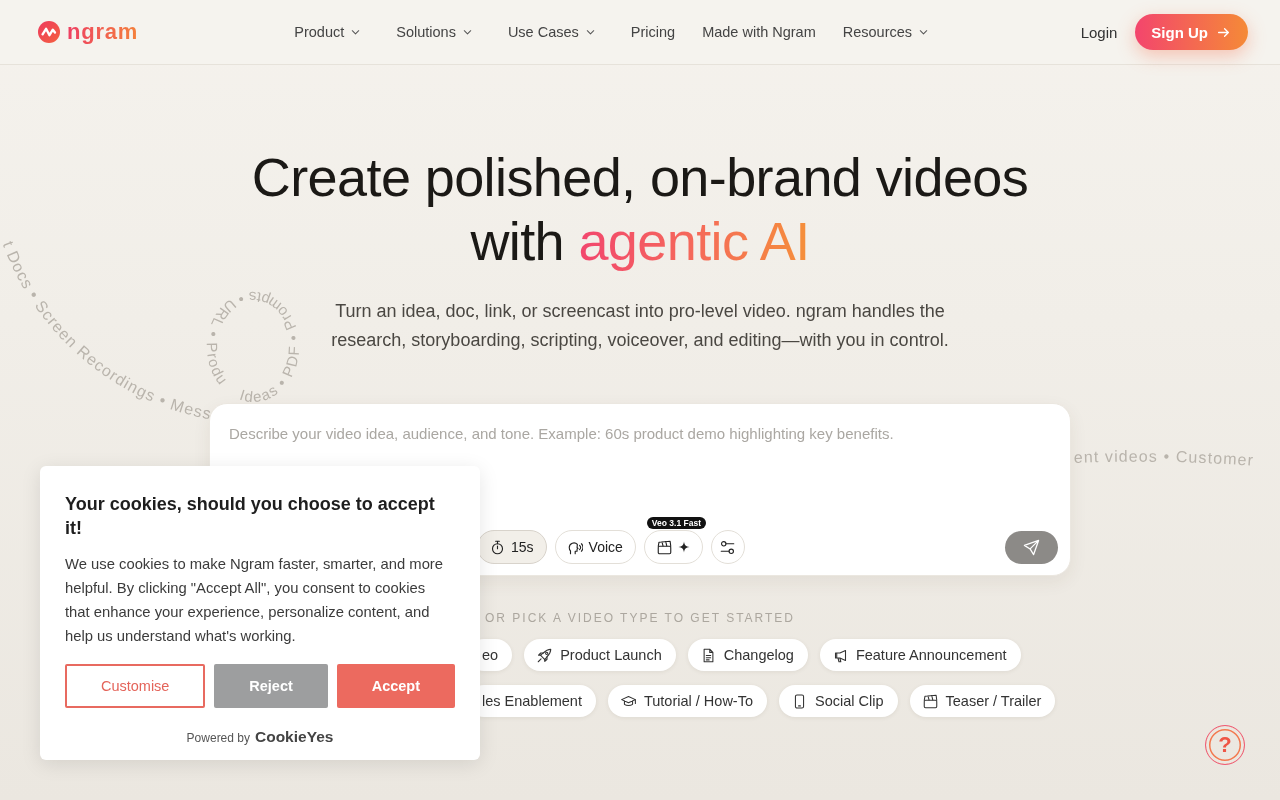 The width and height of the screenshot is (1280, 800). What do you see at coordinates (673, 547) in the screenshot?
I see `model-button` at bounding box center [673, 547].